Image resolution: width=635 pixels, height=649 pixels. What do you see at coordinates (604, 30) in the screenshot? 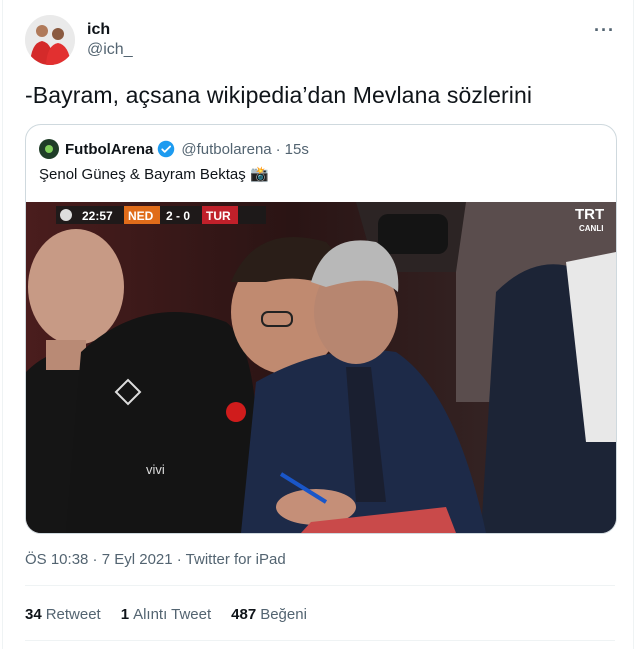
I see `more-dots-icon: ···` at bounding box center [604, 30].